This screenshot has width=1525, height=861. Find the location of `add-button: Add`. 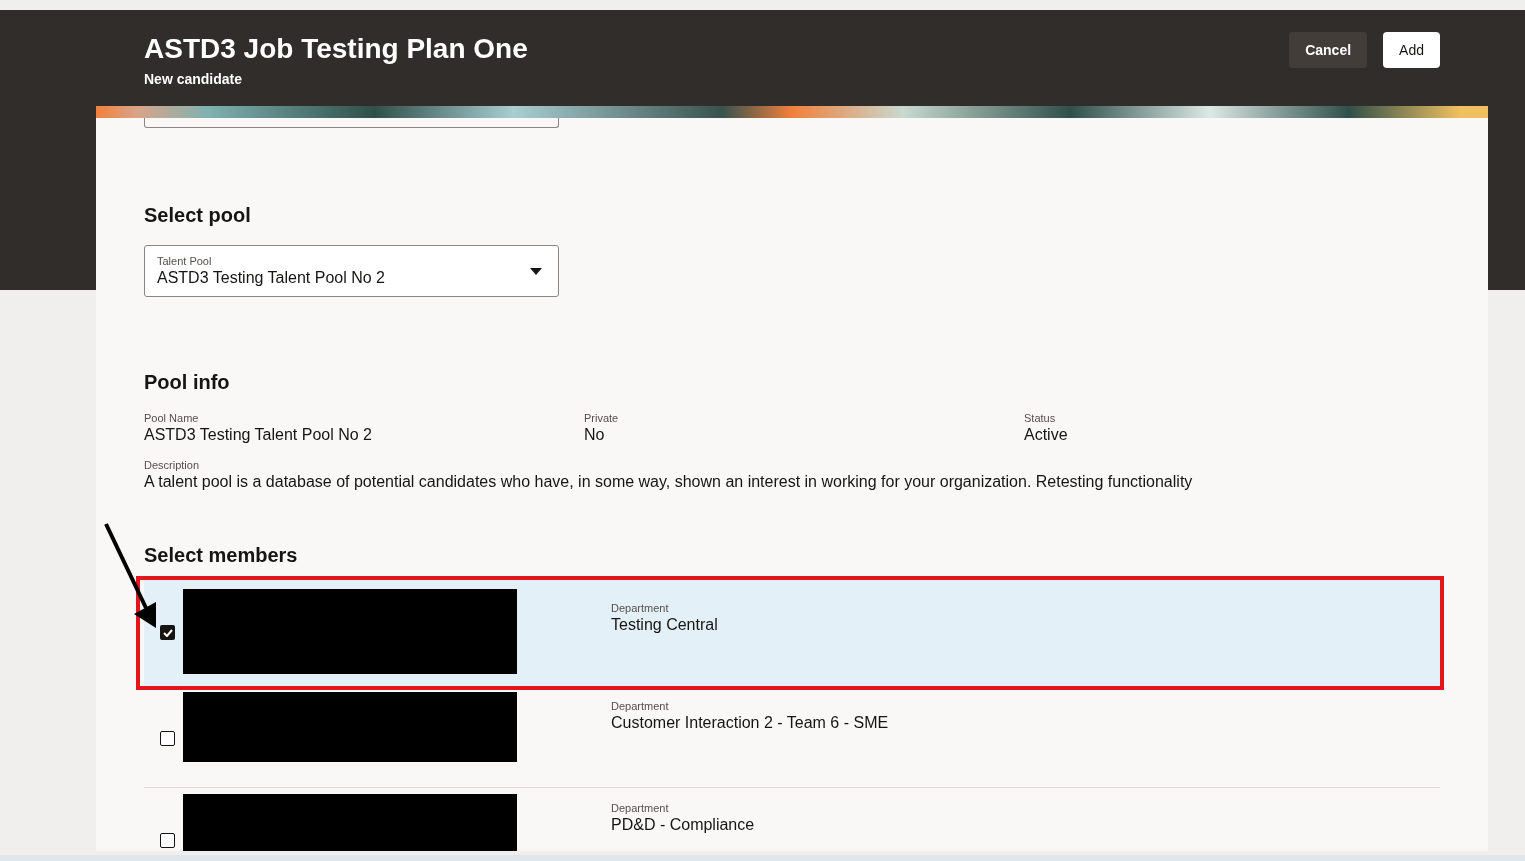

add-button: Add is located at coordinates (1411, 50).